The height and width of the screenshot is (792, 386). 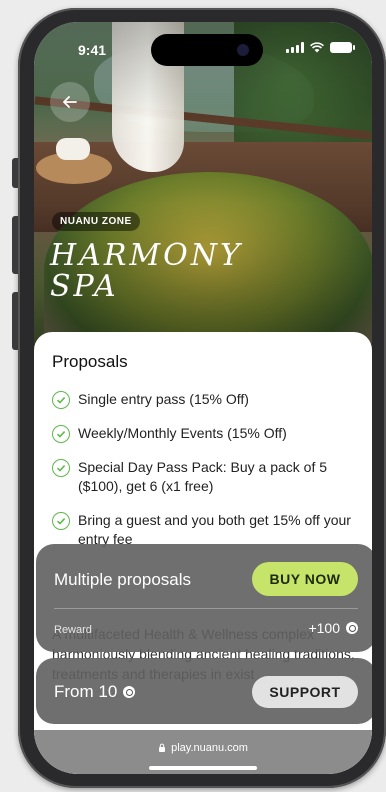 I want to click on proposals-heading: Proposals, so click(x=90, y=361).